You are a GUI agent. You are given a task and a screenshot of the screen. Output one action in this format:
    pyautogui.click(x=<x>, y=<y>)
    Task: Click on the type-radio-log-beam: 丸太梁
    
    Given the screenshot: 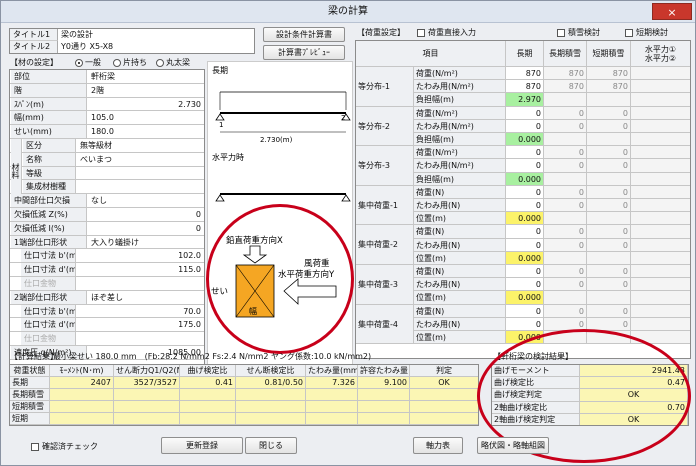 What is the action you would take?
    pyautogui.click(x=173, y=63)
    